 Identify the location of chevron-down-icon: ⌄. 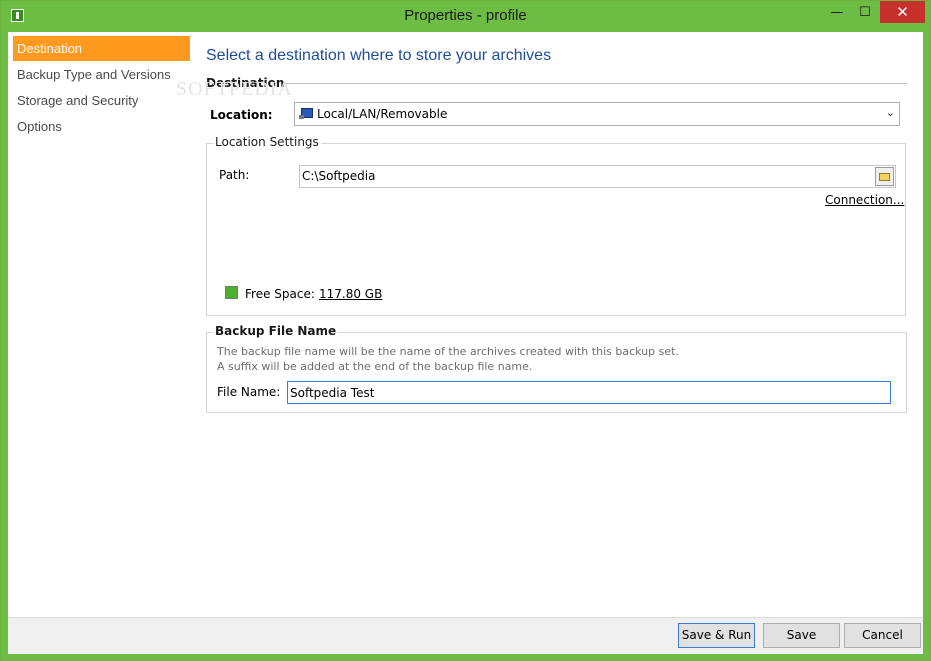
(890, 112).